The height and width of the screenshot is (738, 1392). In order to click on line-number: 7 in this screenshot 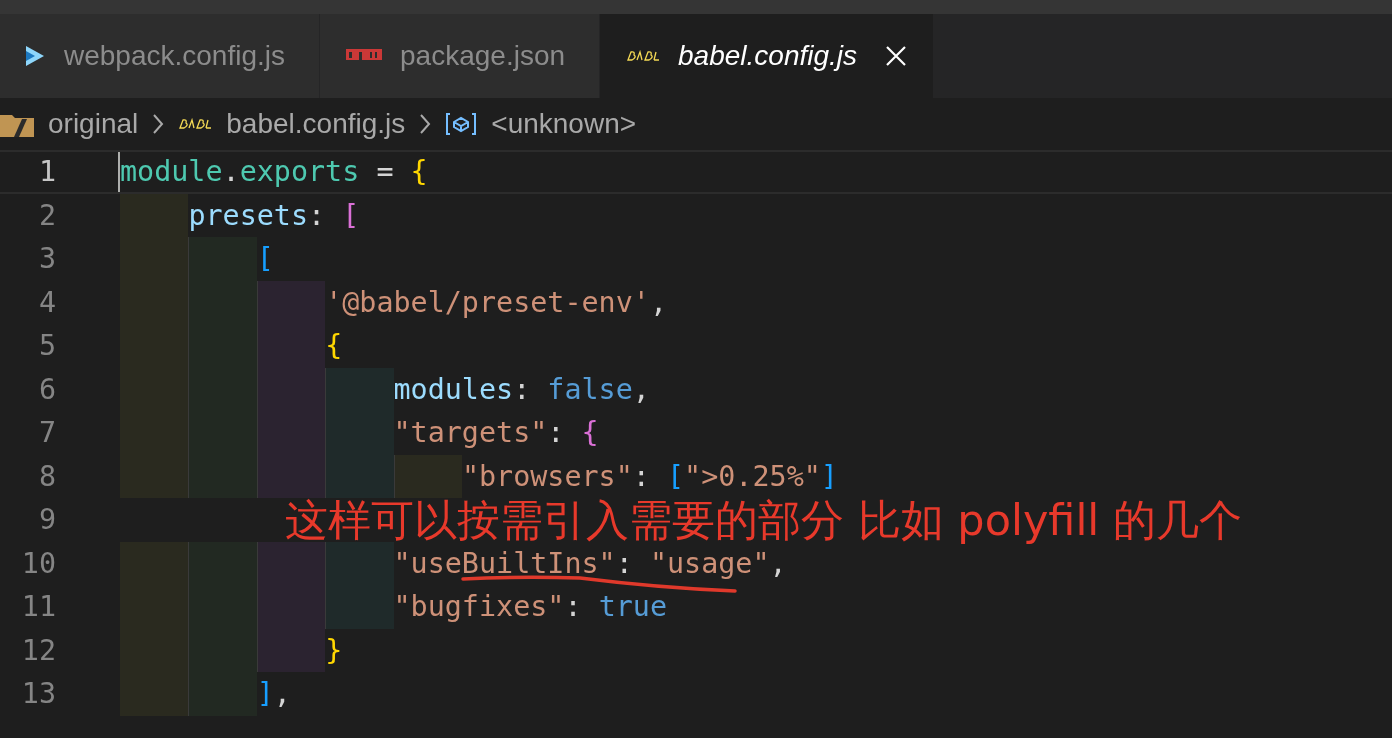, I will do `click(46, 433)`.